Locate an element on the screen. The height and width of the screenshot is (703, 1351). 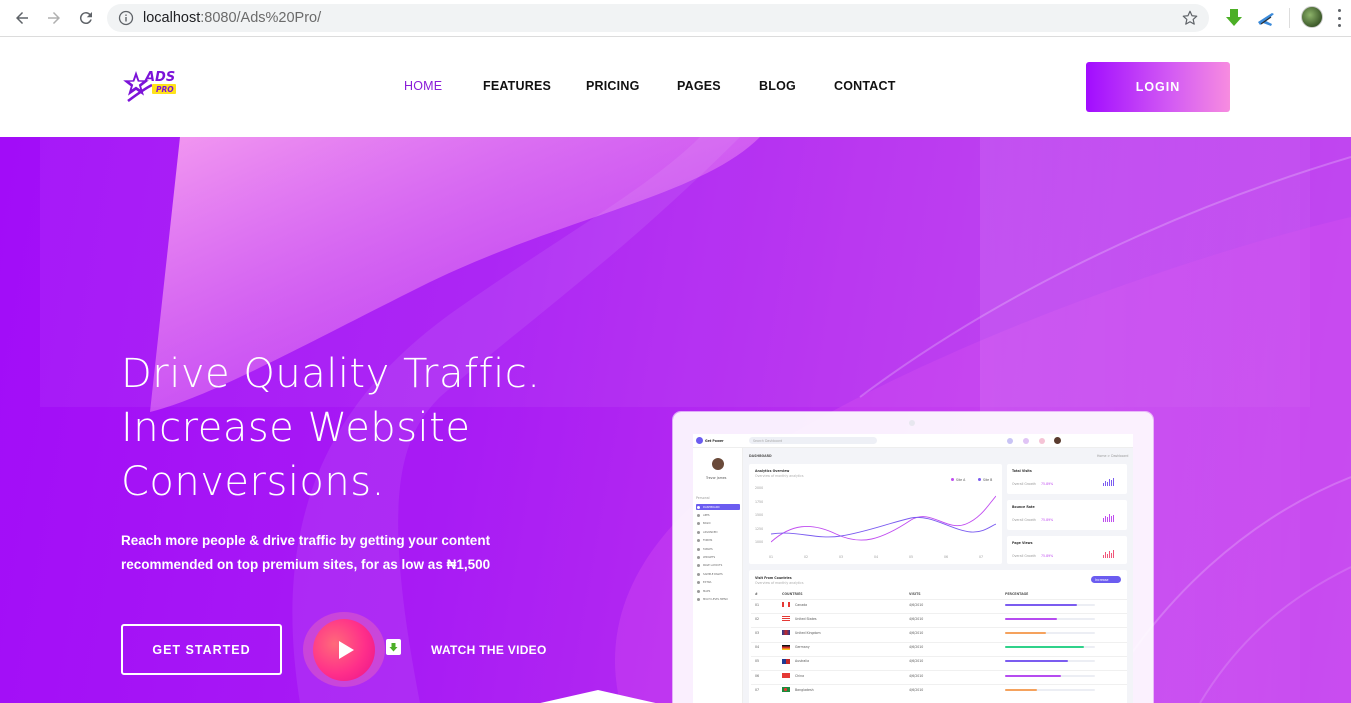
legend-dot-b is located at coordinates (979, 479).